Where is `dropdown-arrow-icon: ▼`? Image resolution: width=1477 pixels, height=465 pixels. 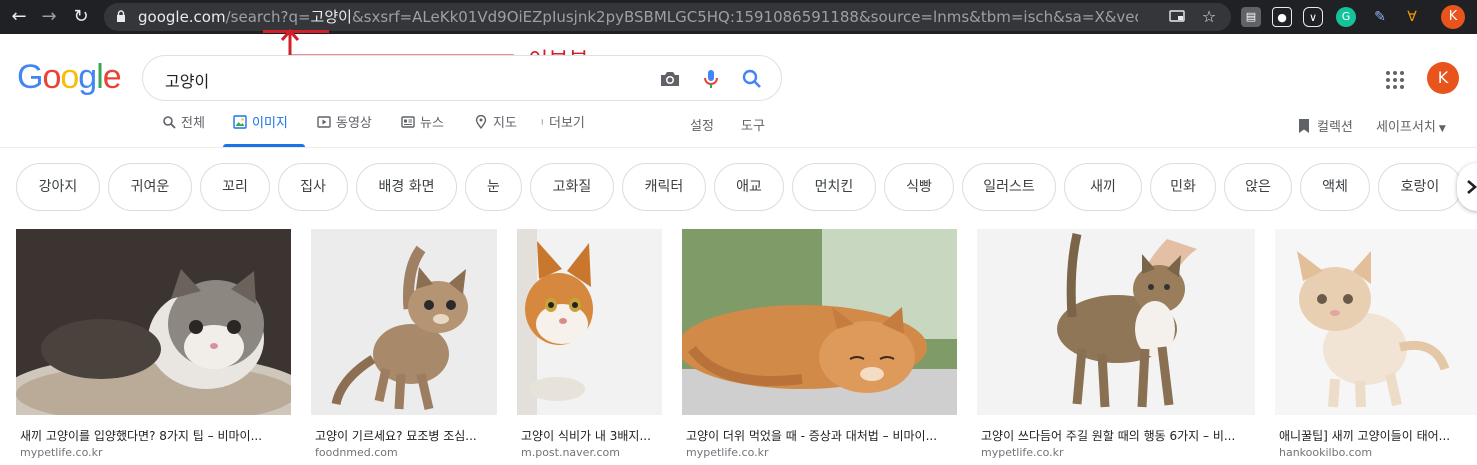
dropdown-arrow-icon: ▼ is located at coordinates (1442, 129).